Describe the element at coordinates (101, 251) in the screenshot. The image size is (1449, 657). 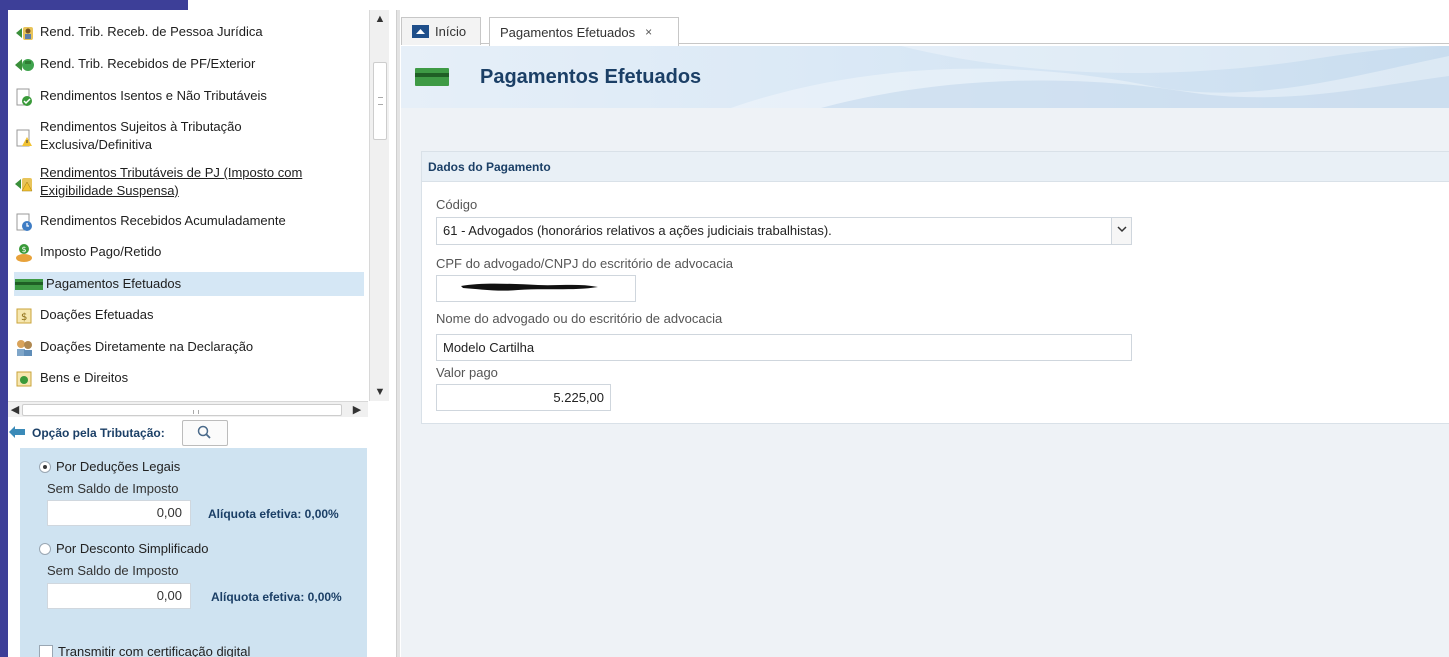
I see `nav-item-label: Imposto Pago/Retido` at that location.